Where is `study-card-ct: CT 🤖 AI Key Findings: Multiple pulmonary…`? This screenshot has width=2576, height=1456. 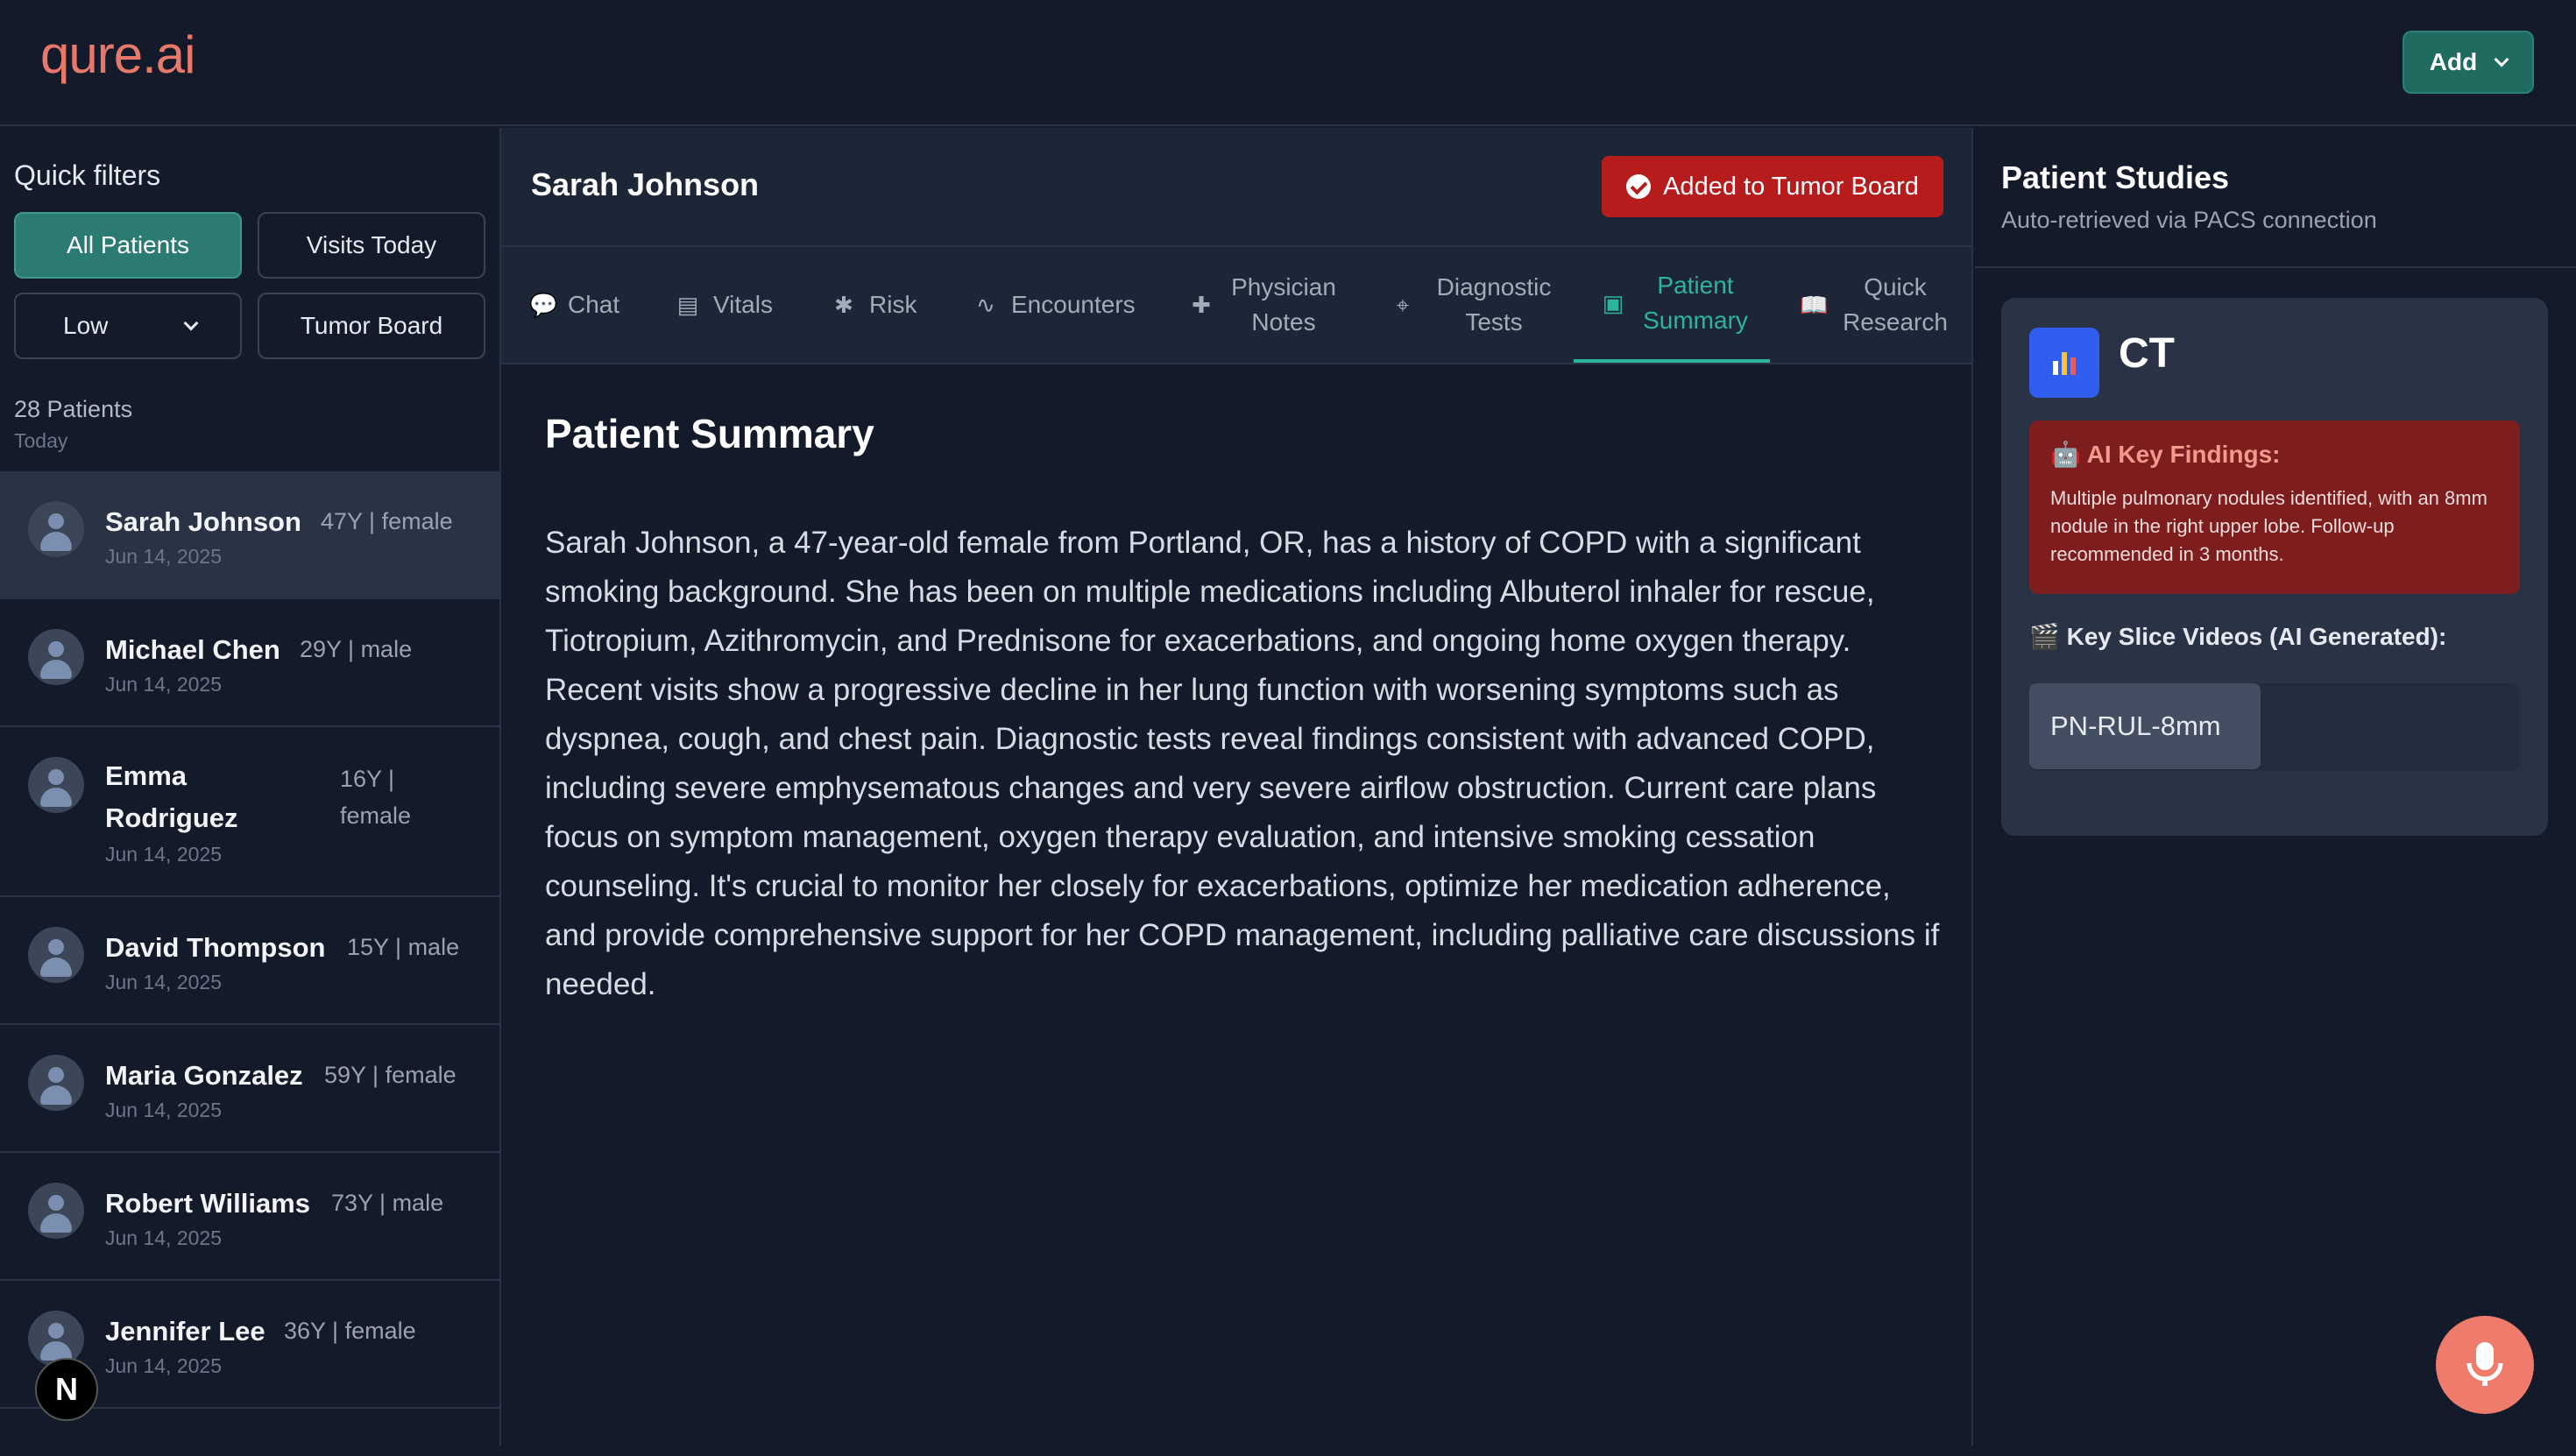
study-card-ct: CT 🤖 AI Key Findings: Multiple pulmonary… is located at coordinates (2274, 567).